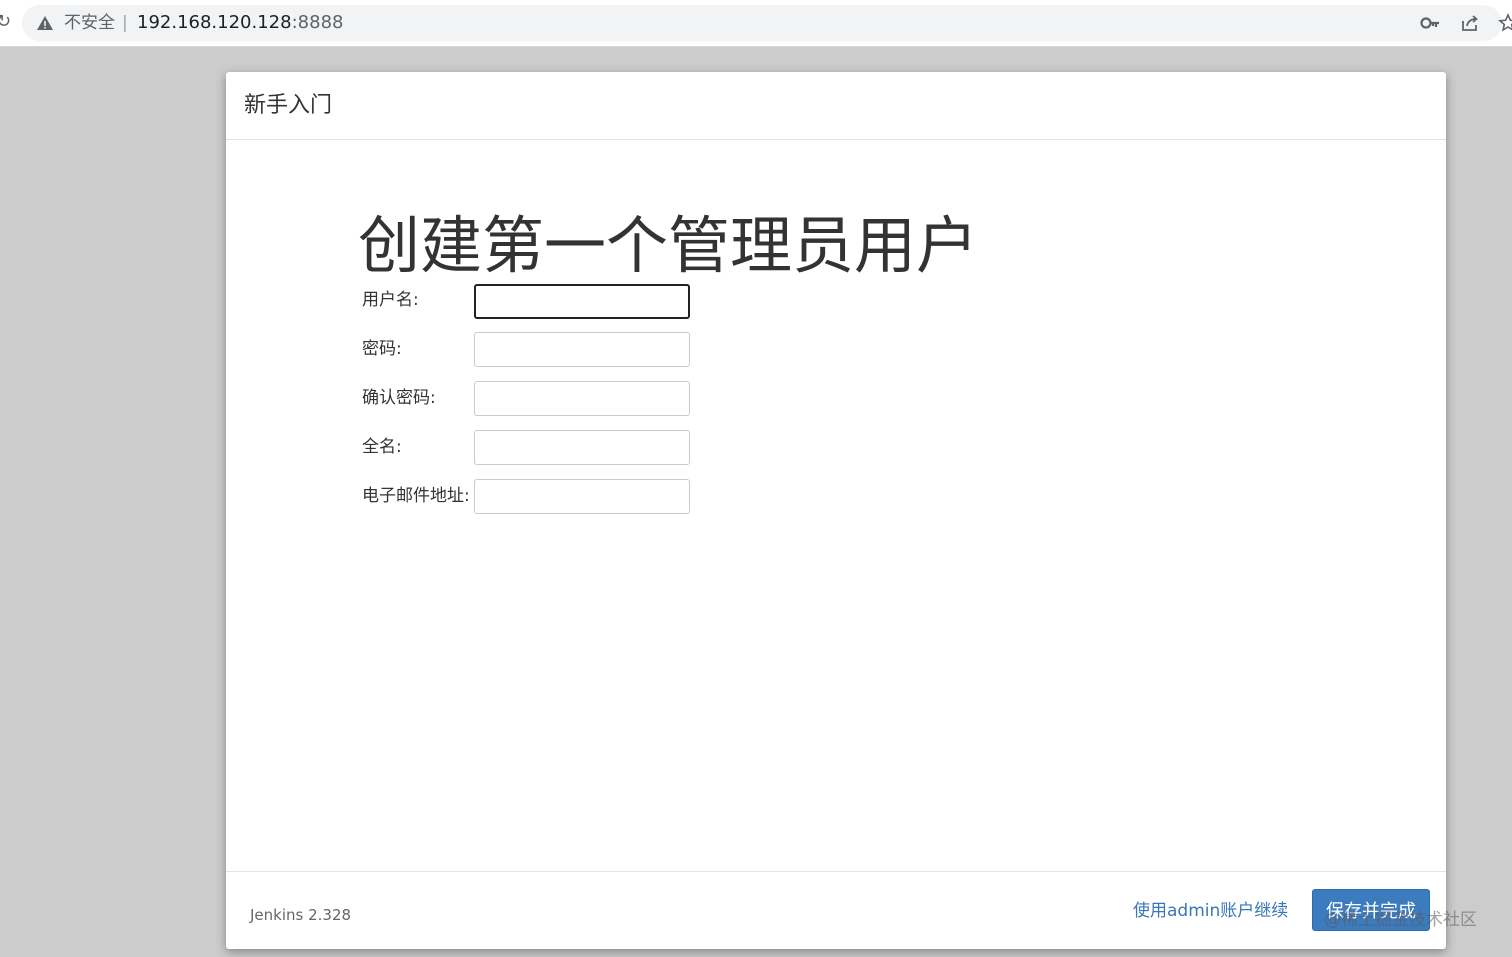 This screenshot has height=957, width=1512. What do you see at coordinates (382, 447) in the screenshot?
I see `full-name-label: 全名:` at bounding box center [382, 447].